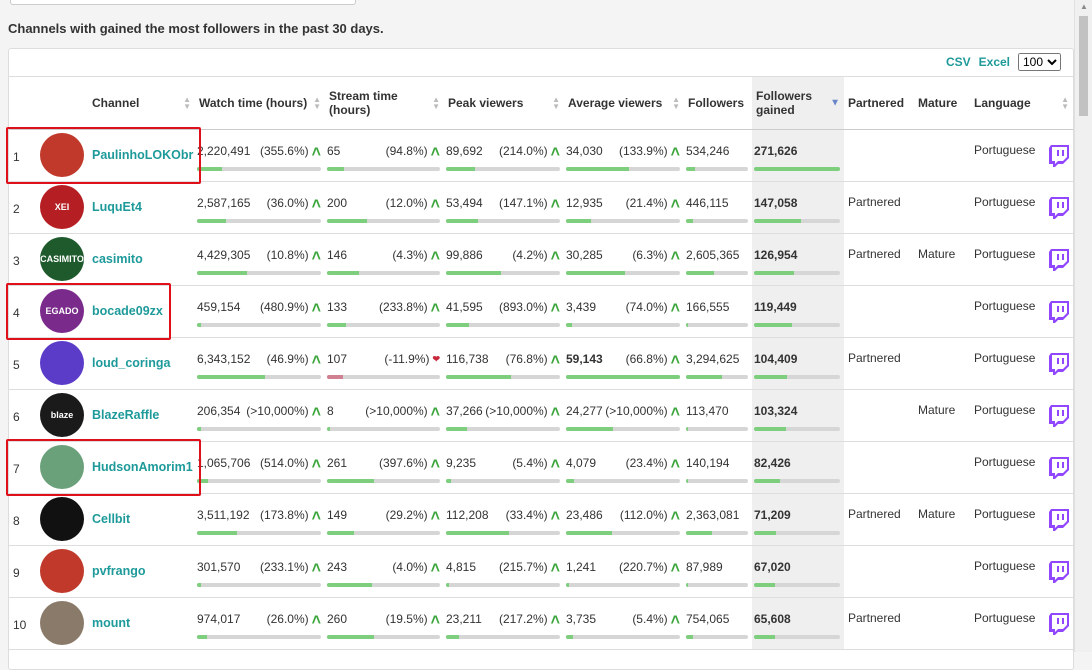  Describe the element at coordinates (994, 62) in the screenshot. I see `excel-export-link: Excel` at that location.